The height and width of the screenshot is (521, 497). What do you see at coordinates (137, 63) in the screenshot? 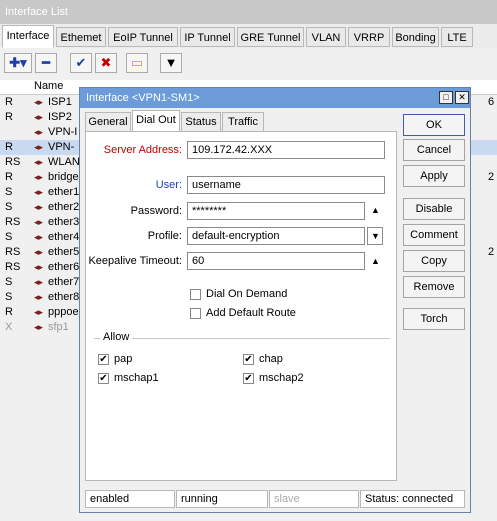
I see `comment-icon: ▭` at bounding box center [137, 63].